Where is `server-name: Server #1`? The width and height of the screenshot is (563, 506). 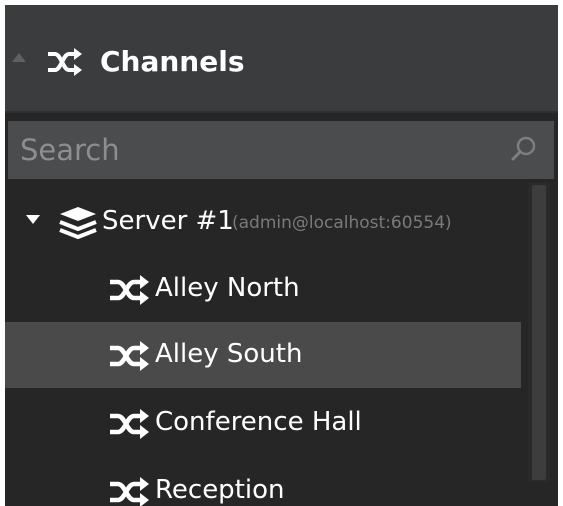
server-name: Server #1 is located at coordinates (168, 221).